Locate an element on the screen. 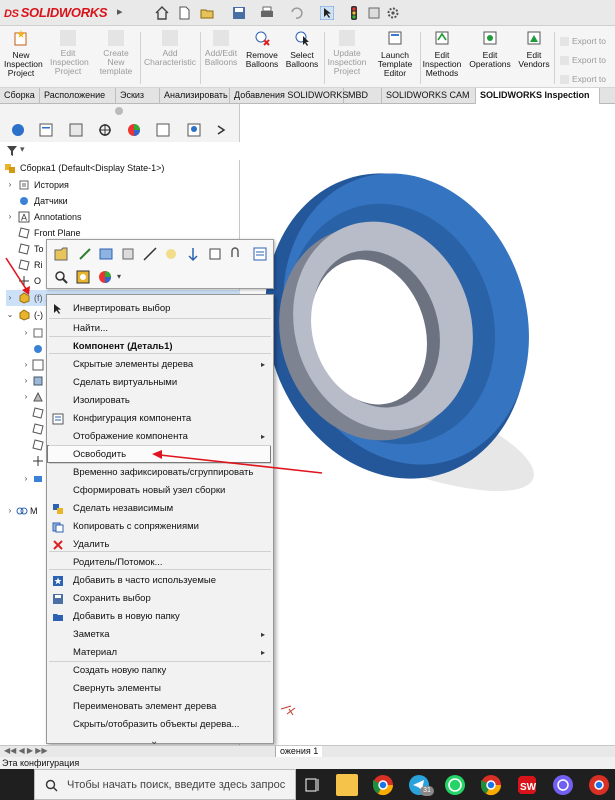  new-inspection-project-button: New Inspection Project is located at coordinates (23, 54).